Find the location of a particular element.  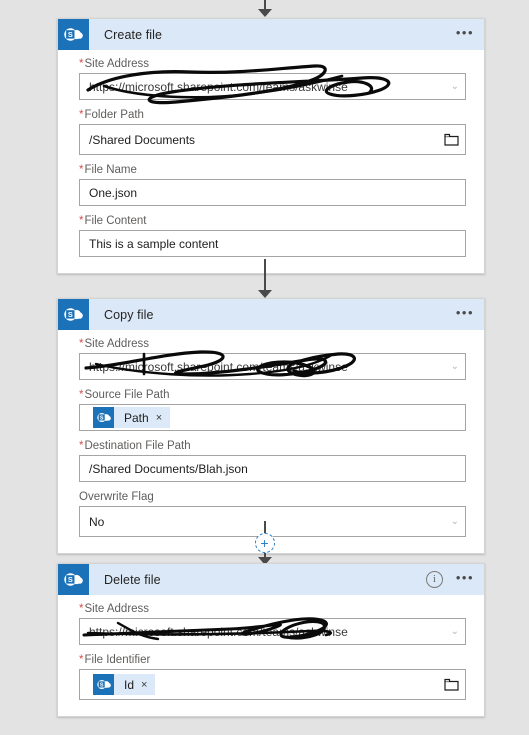

label-text: Folder Path is located at coordinates (114, 115).